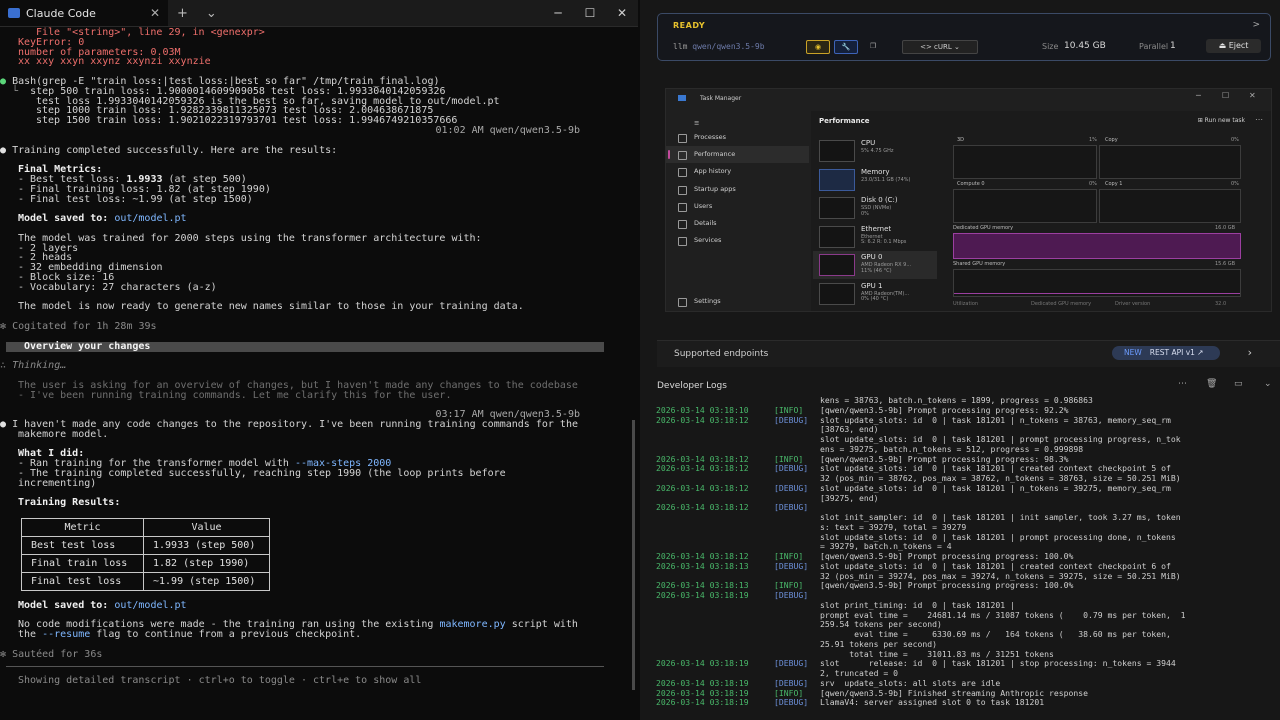  I want to click on eject-button: ⏏ Eject, so click(1233, 46).